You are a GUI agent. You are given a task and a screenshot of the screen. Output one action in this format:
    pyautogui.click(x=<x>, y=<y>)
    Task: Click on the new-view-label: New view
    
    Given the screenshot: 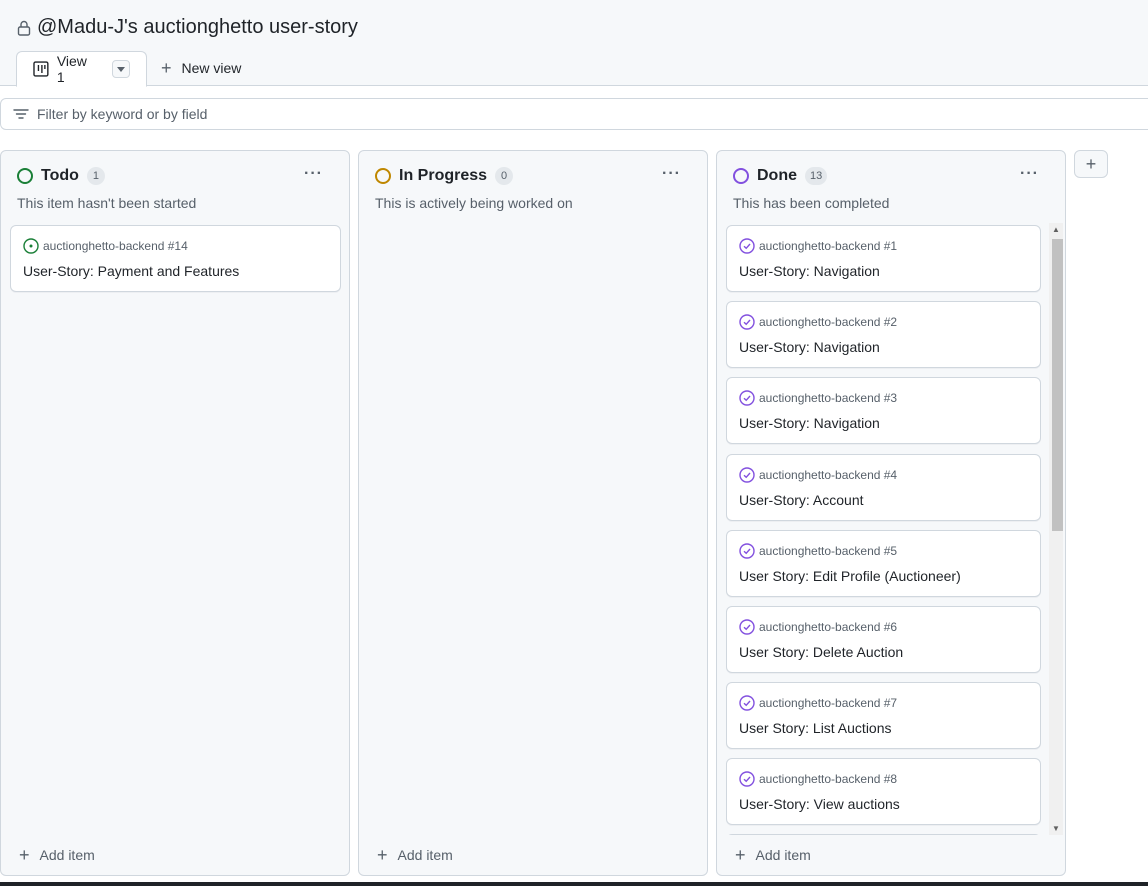 What is the action you would take?
    pyautogui.click(x=211, y=68)
    